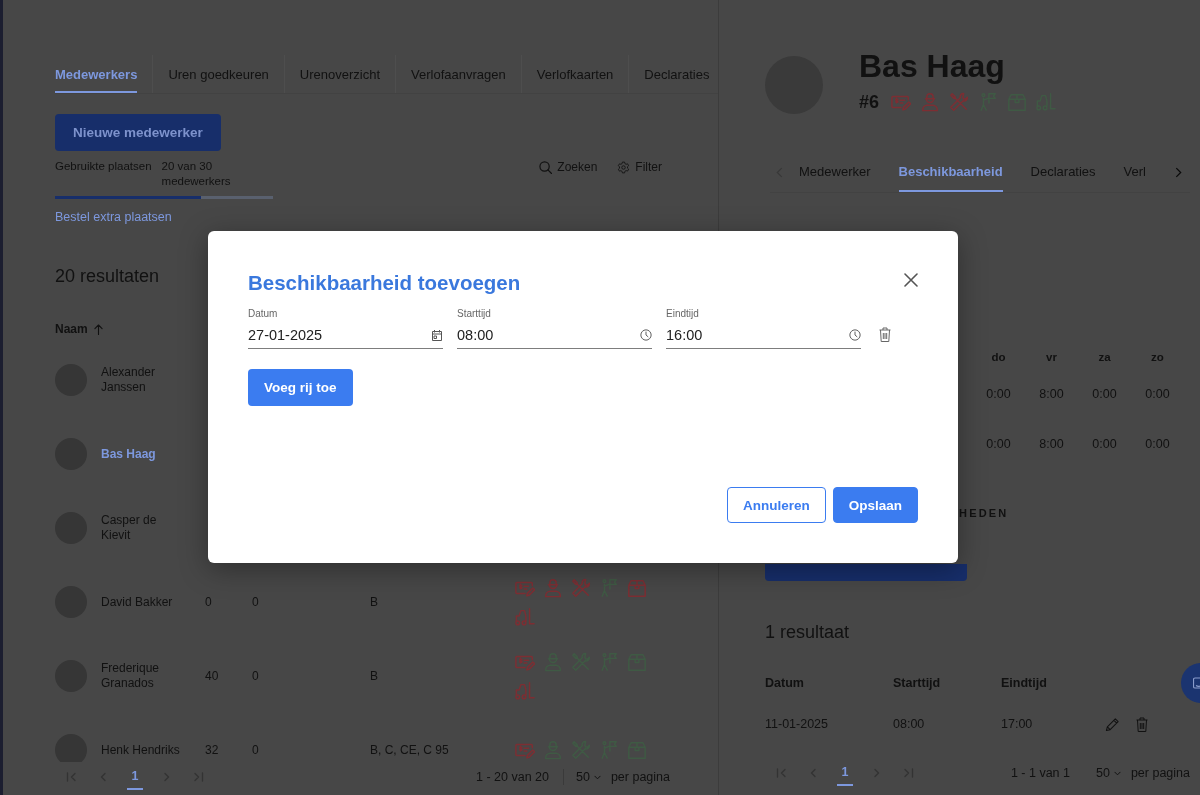 Image resolution: width=1200 pixels, height=795 pixels. Describe the element at coordinates (1196, 683) in the screenshot. I see `chat-icon` at that location.